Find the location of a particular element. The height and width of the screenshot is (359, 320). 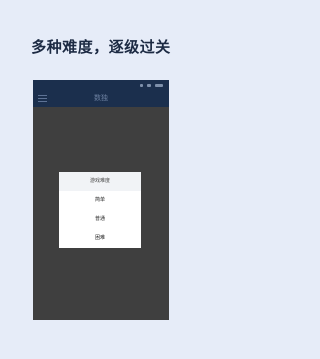

signal-icon is located at coordinates (141, 85).